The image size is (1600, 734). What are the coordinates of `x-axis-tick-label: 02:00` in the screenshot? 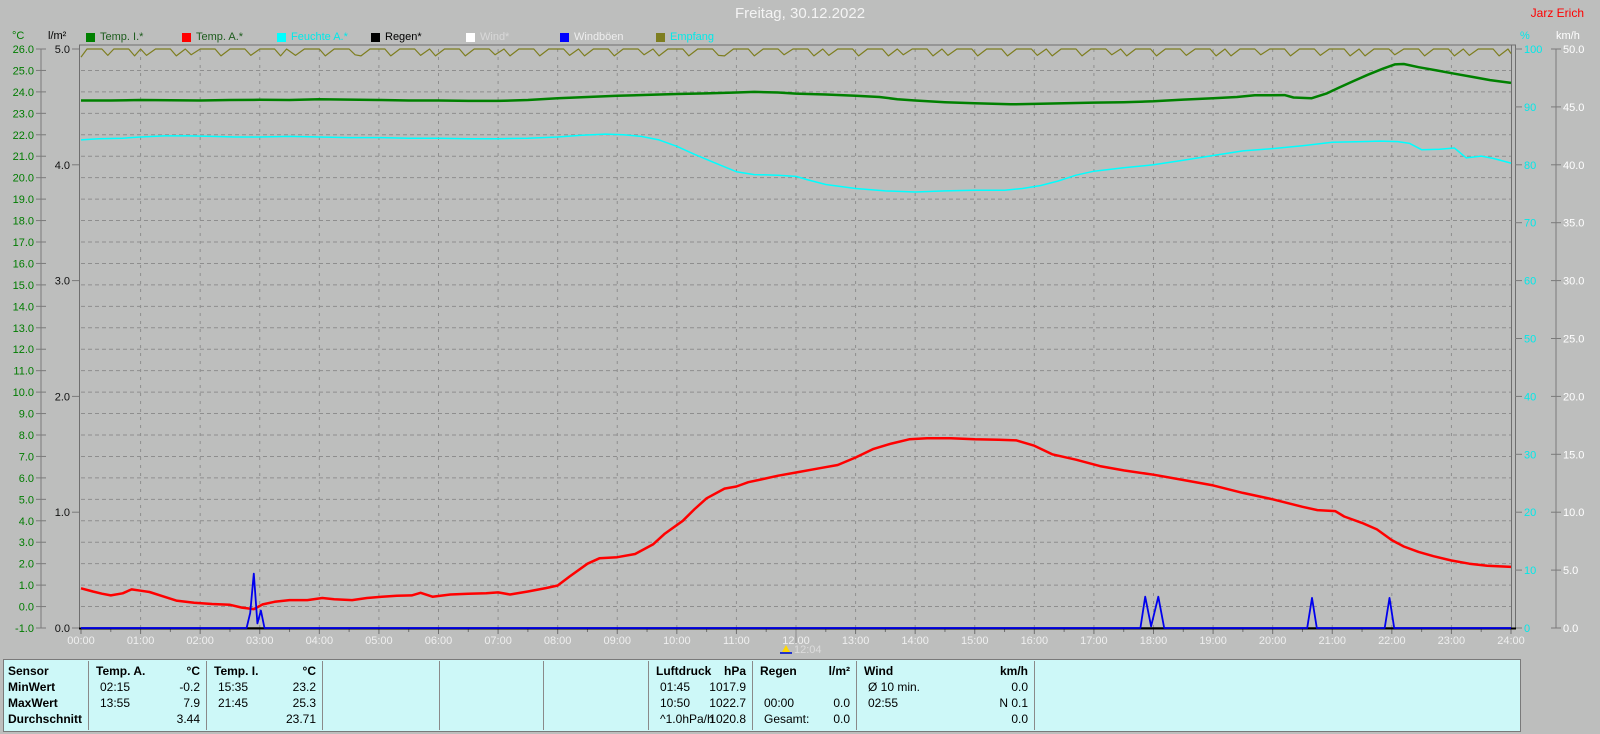 It's located at (200, 641).